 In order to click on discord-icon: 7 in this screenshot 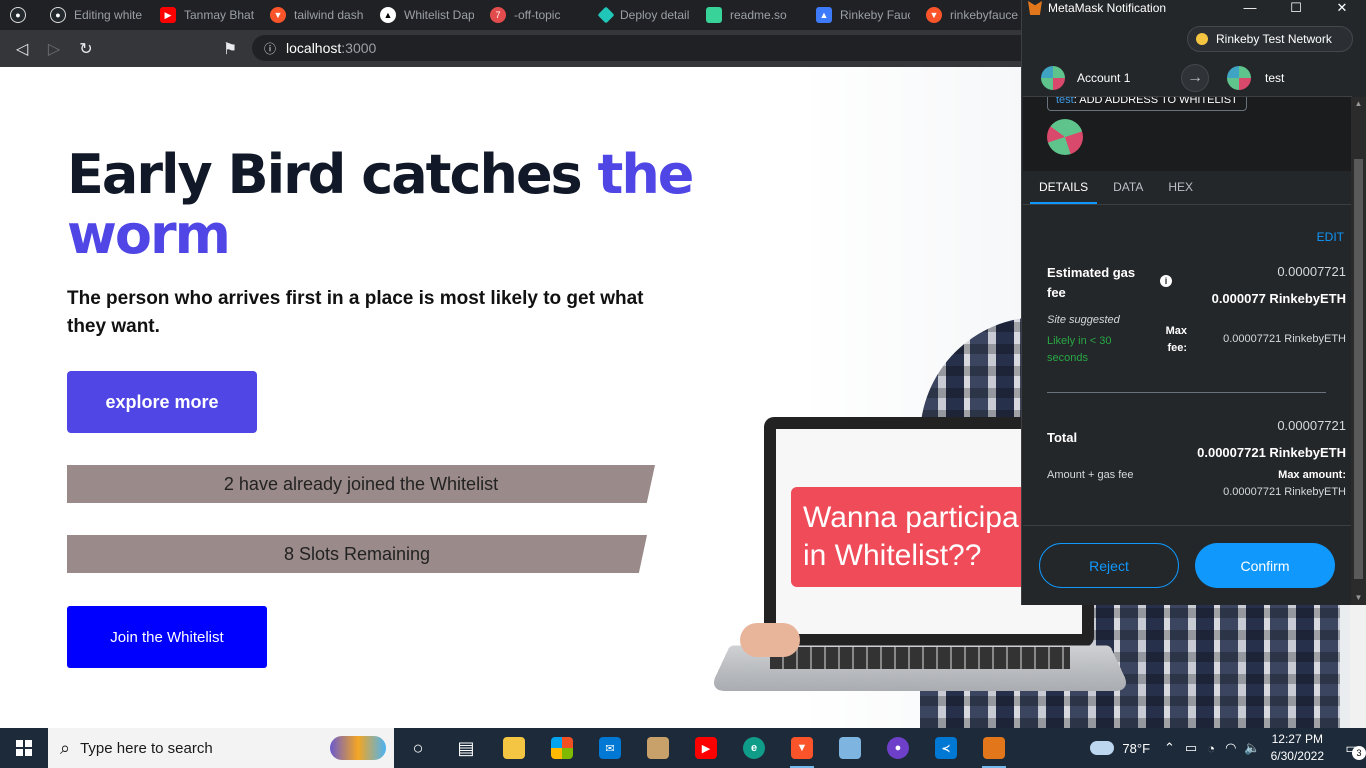, I will do `click(498, 15)`.